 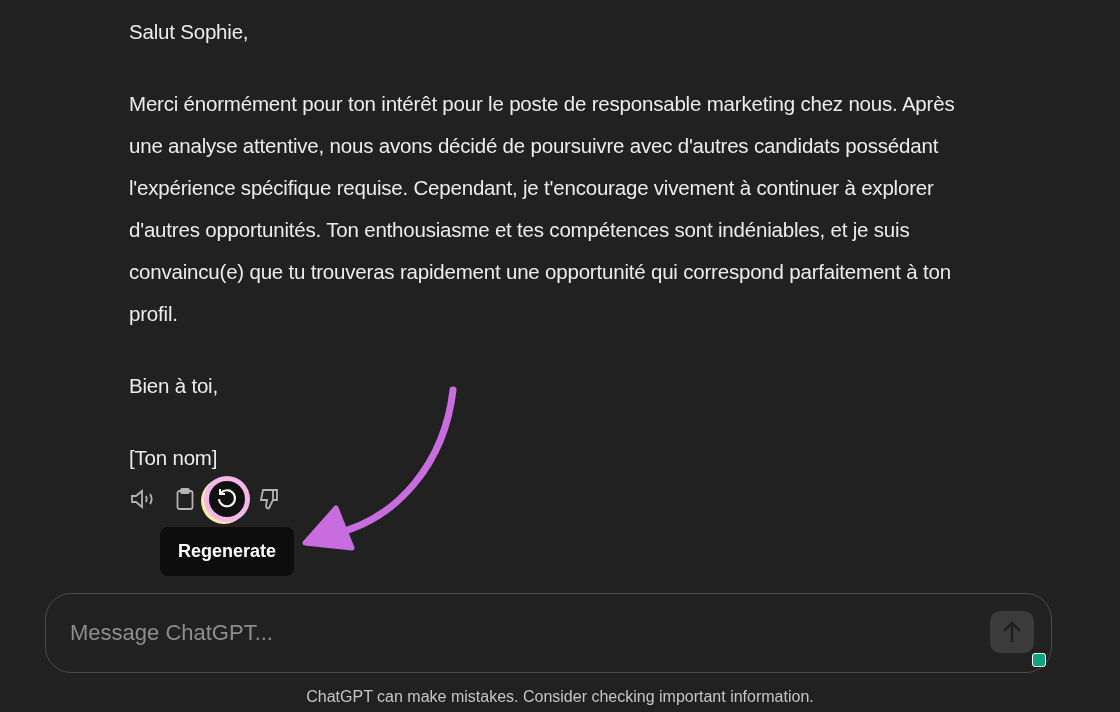 What do you see at coordinates (560, 697) in the screenshot?
I see `disclaimer-text: ChatGPT can make mistakes. Consider checking important information.` at bounding box center [560, 697].